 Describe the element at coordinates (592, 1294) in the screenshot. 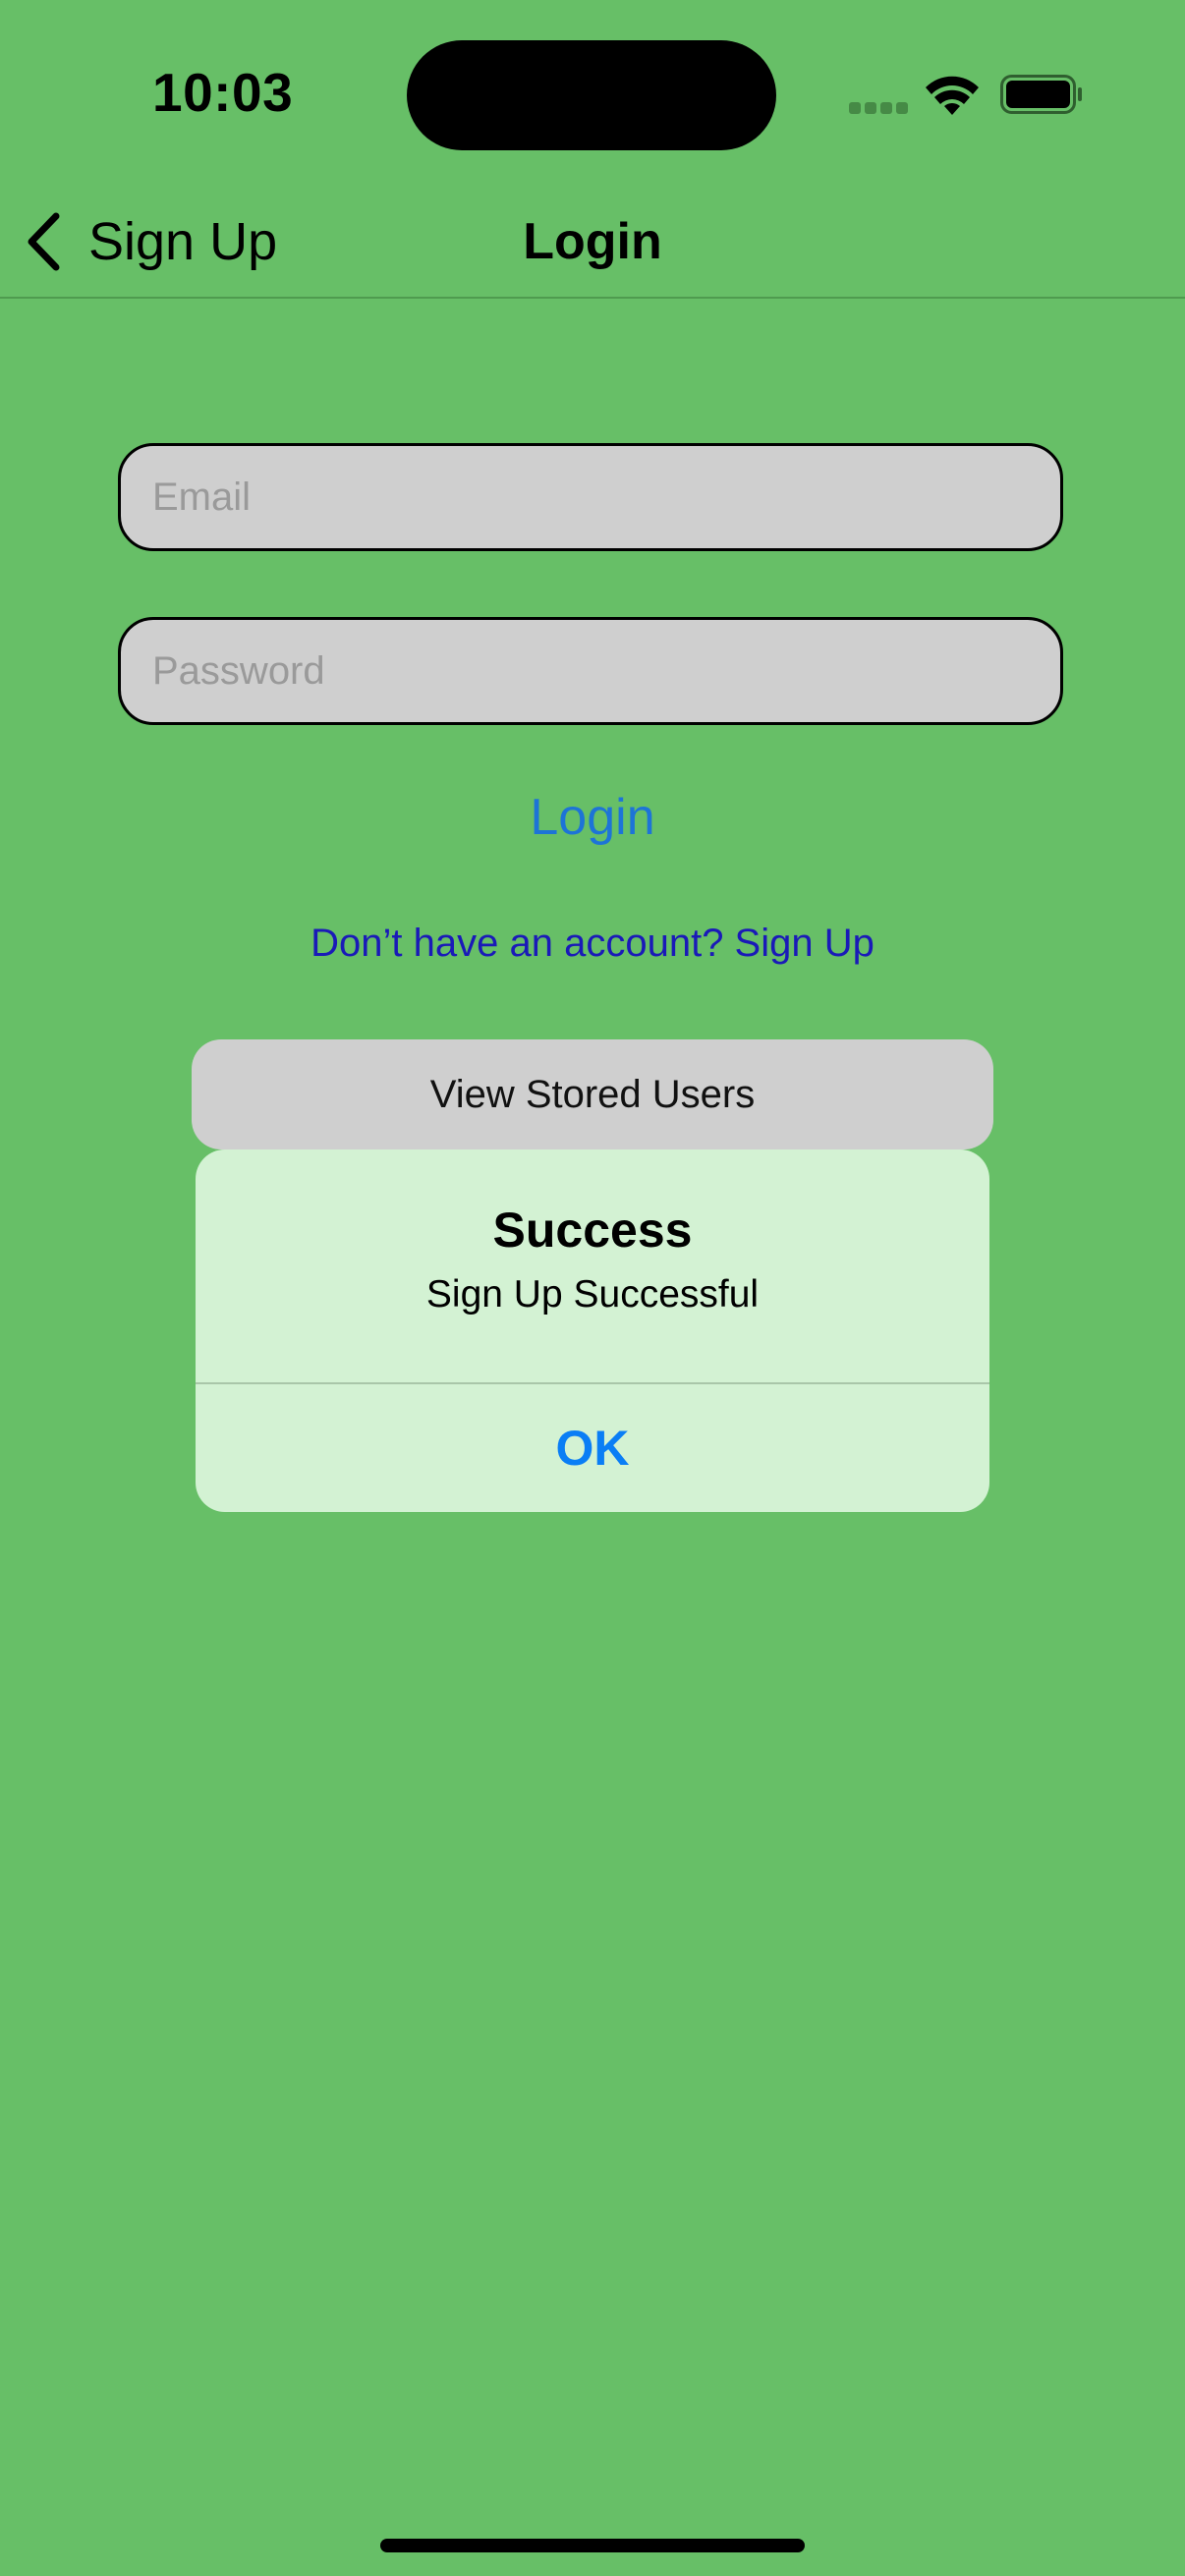

I see `alert-message: Sign Up Successful` at that location.